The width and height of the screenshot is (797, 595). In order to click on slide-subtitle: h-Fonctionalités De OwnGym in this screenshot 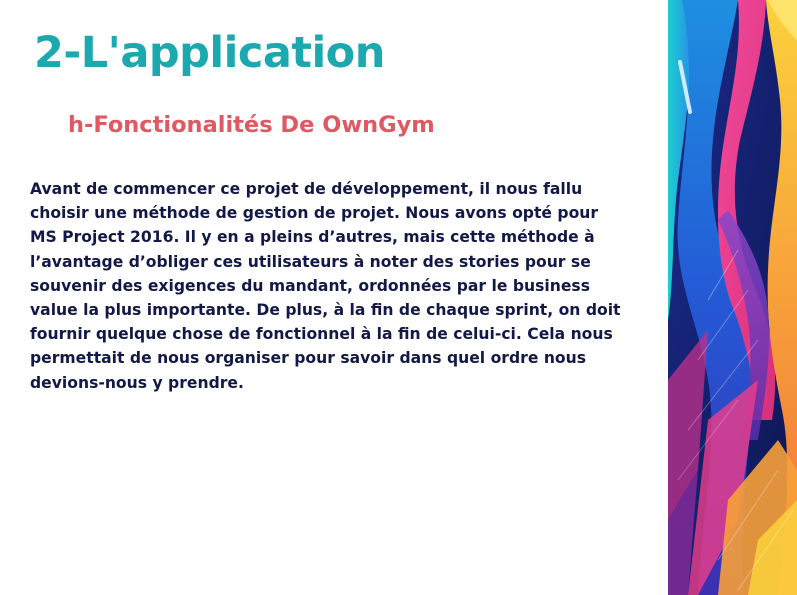, I will do `click(251, 125)`.